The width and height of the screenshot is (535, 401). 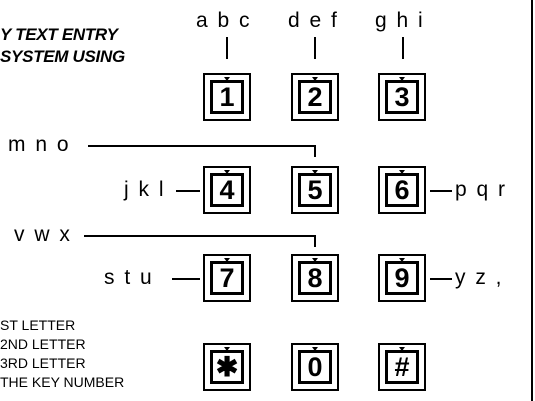 What do you see at coordinates (186, 279) in the screenshot?
I see `connector-stu` at bounding box center [186, 279].